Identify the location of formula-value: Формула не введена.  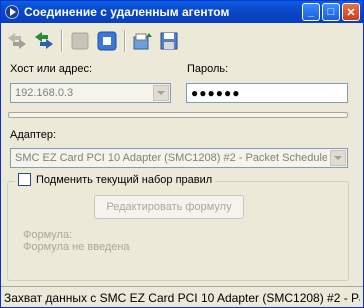
(76, 247).